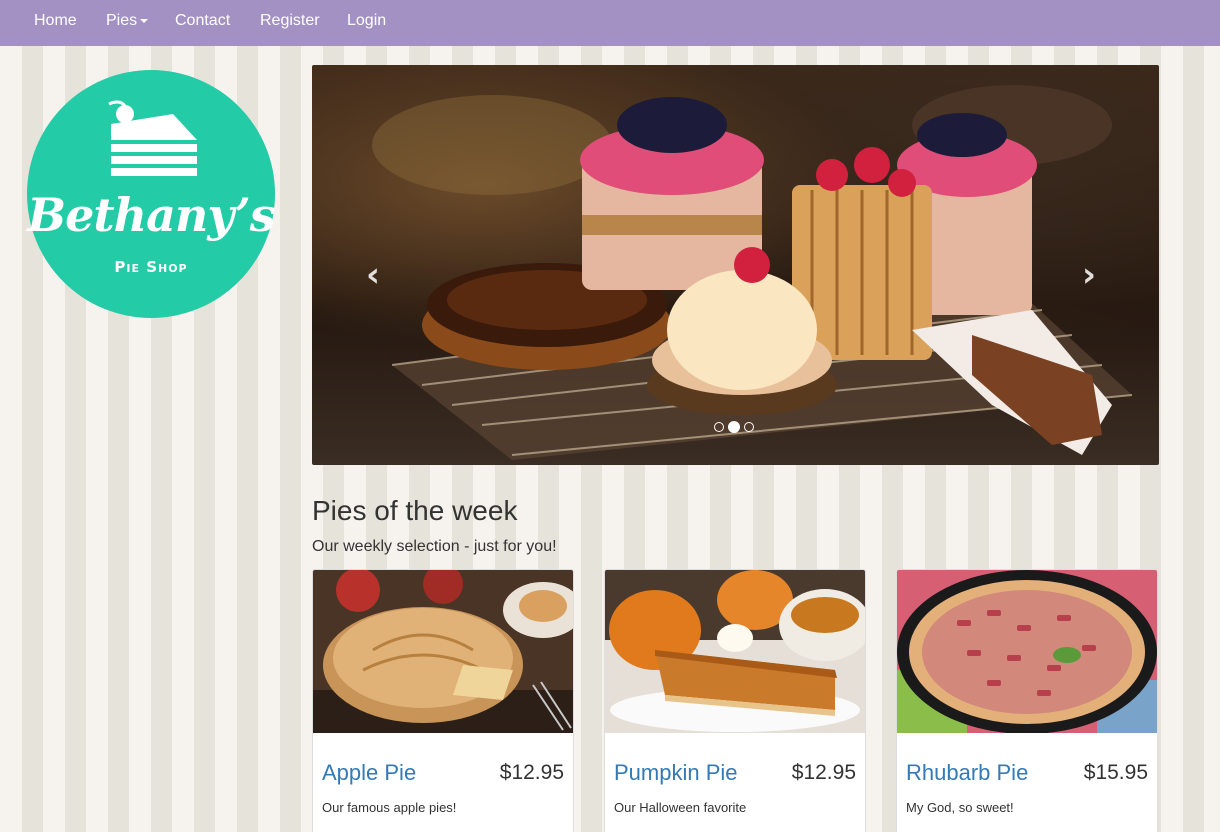 The image size is (1220, 832). Describe the element at coordinates (434, 546) in the screenshot. I see `section-subtitle: Our weekly selection - just for you!` at that location.